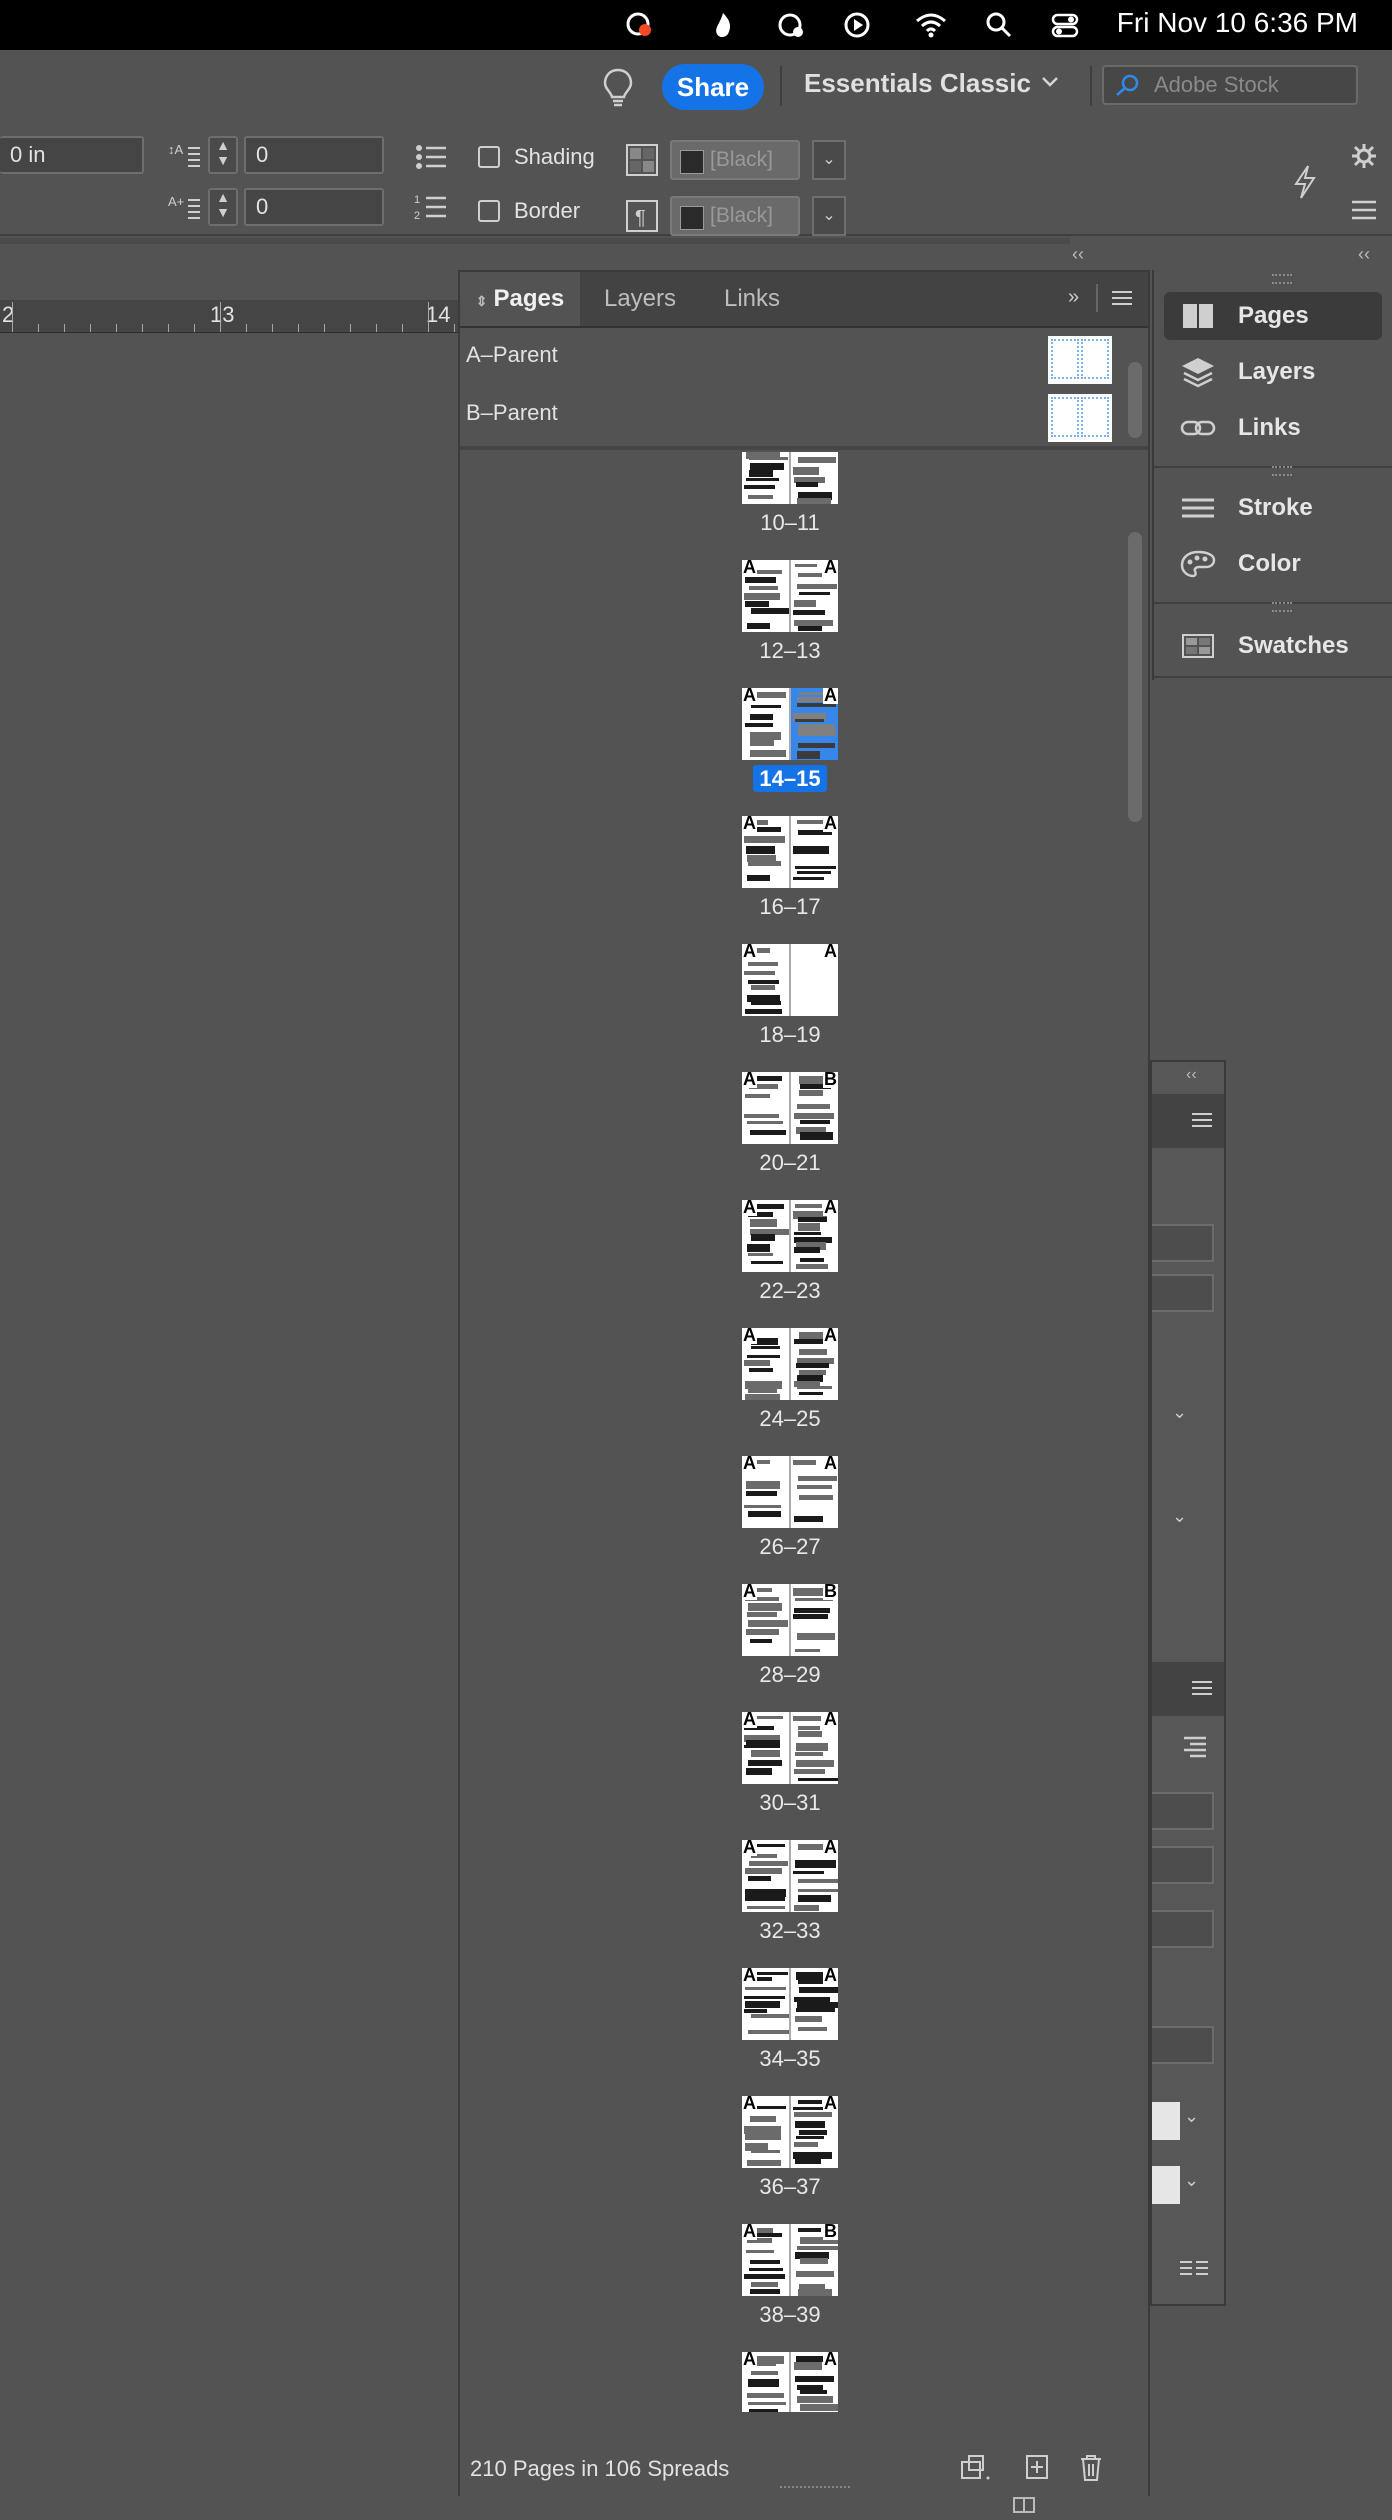 The image size is (1392, 2520). I want to click on right-page-thumbnail, so click(814, 478).